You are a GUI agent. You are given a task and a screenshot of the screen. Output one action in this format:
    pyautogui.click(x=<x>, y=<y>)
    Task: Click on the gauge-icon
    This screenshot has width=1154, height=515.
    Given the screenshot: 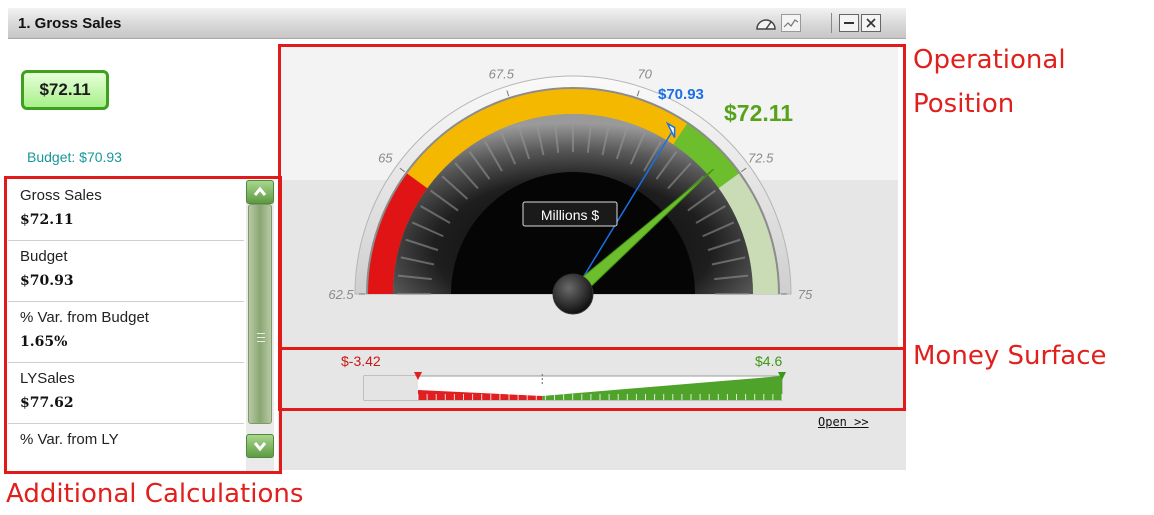 What is the action you would take?
    pyautogui.click(x=765, y=23)
    